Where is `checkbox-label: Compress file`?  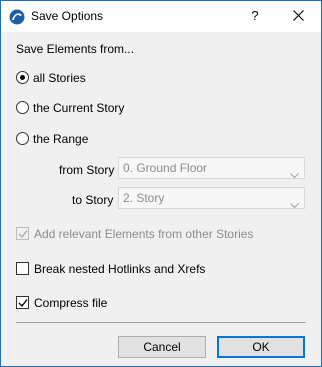
checkbox-label: Compress file is located at coordinates (71, 303).